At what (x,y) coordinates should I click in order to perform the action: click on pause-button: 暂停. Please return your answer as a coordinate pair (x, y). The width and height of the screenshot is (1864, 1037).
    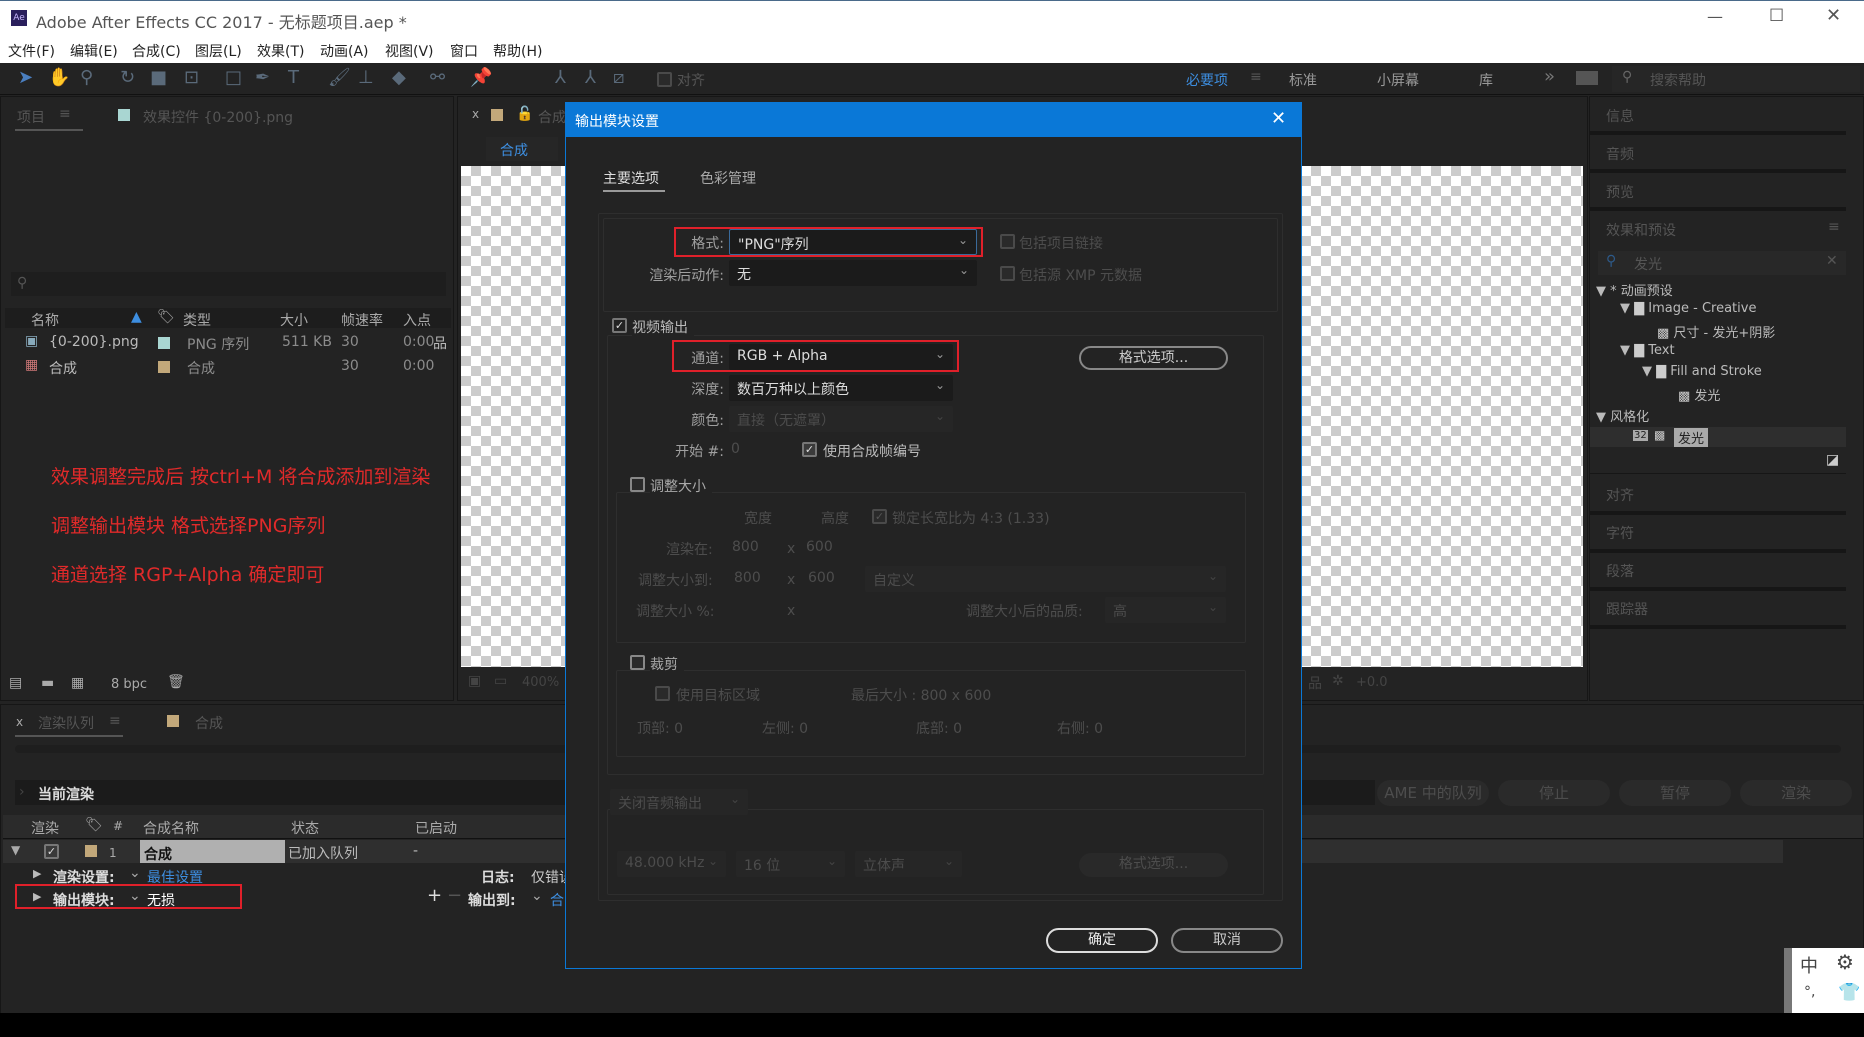
    Looking at the image, I should click on (1675, 793).